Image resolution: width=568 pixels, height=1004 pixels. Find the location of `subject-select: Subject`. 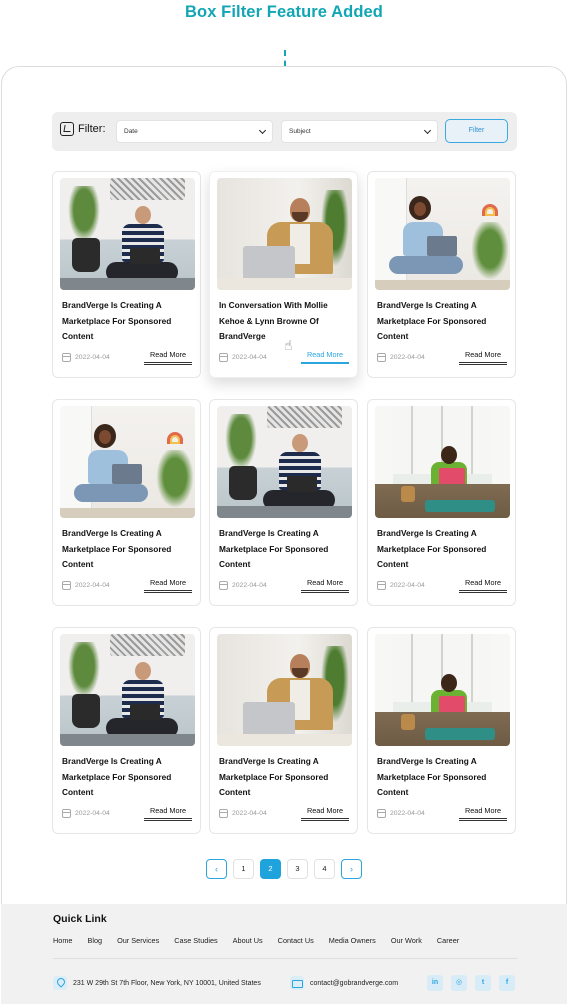

subject-select: Subject is located at coordinates (359, 131).